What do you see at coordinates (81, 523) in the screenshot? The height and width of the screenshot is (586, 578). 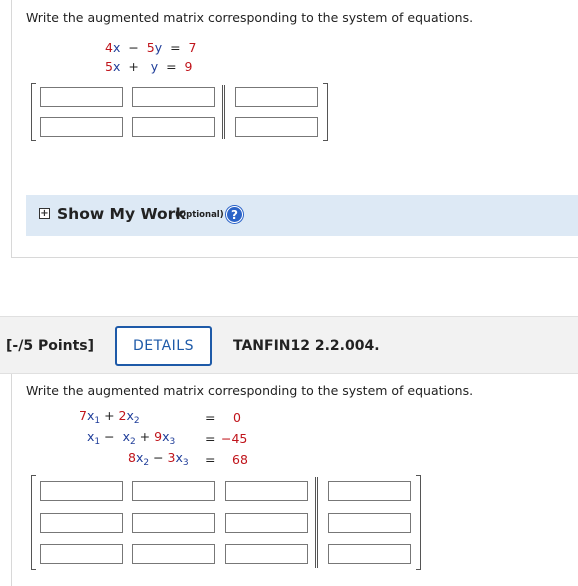 I see `matrix-2-input-r2c1` at bounding box center [81, 523].